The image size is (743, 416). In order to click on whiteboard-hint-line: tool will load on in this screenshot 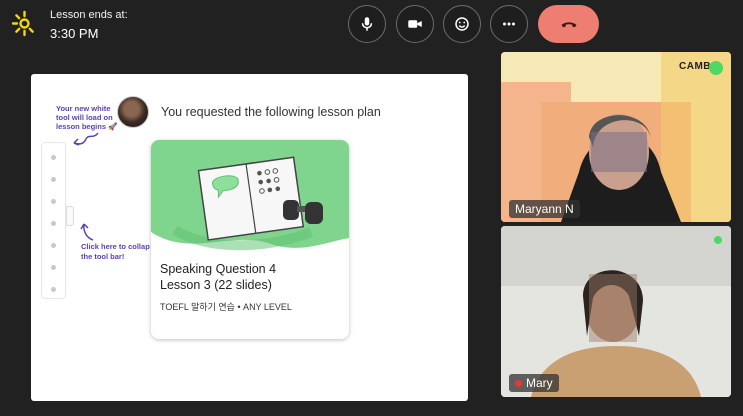, I will do `click(84, 117)`.